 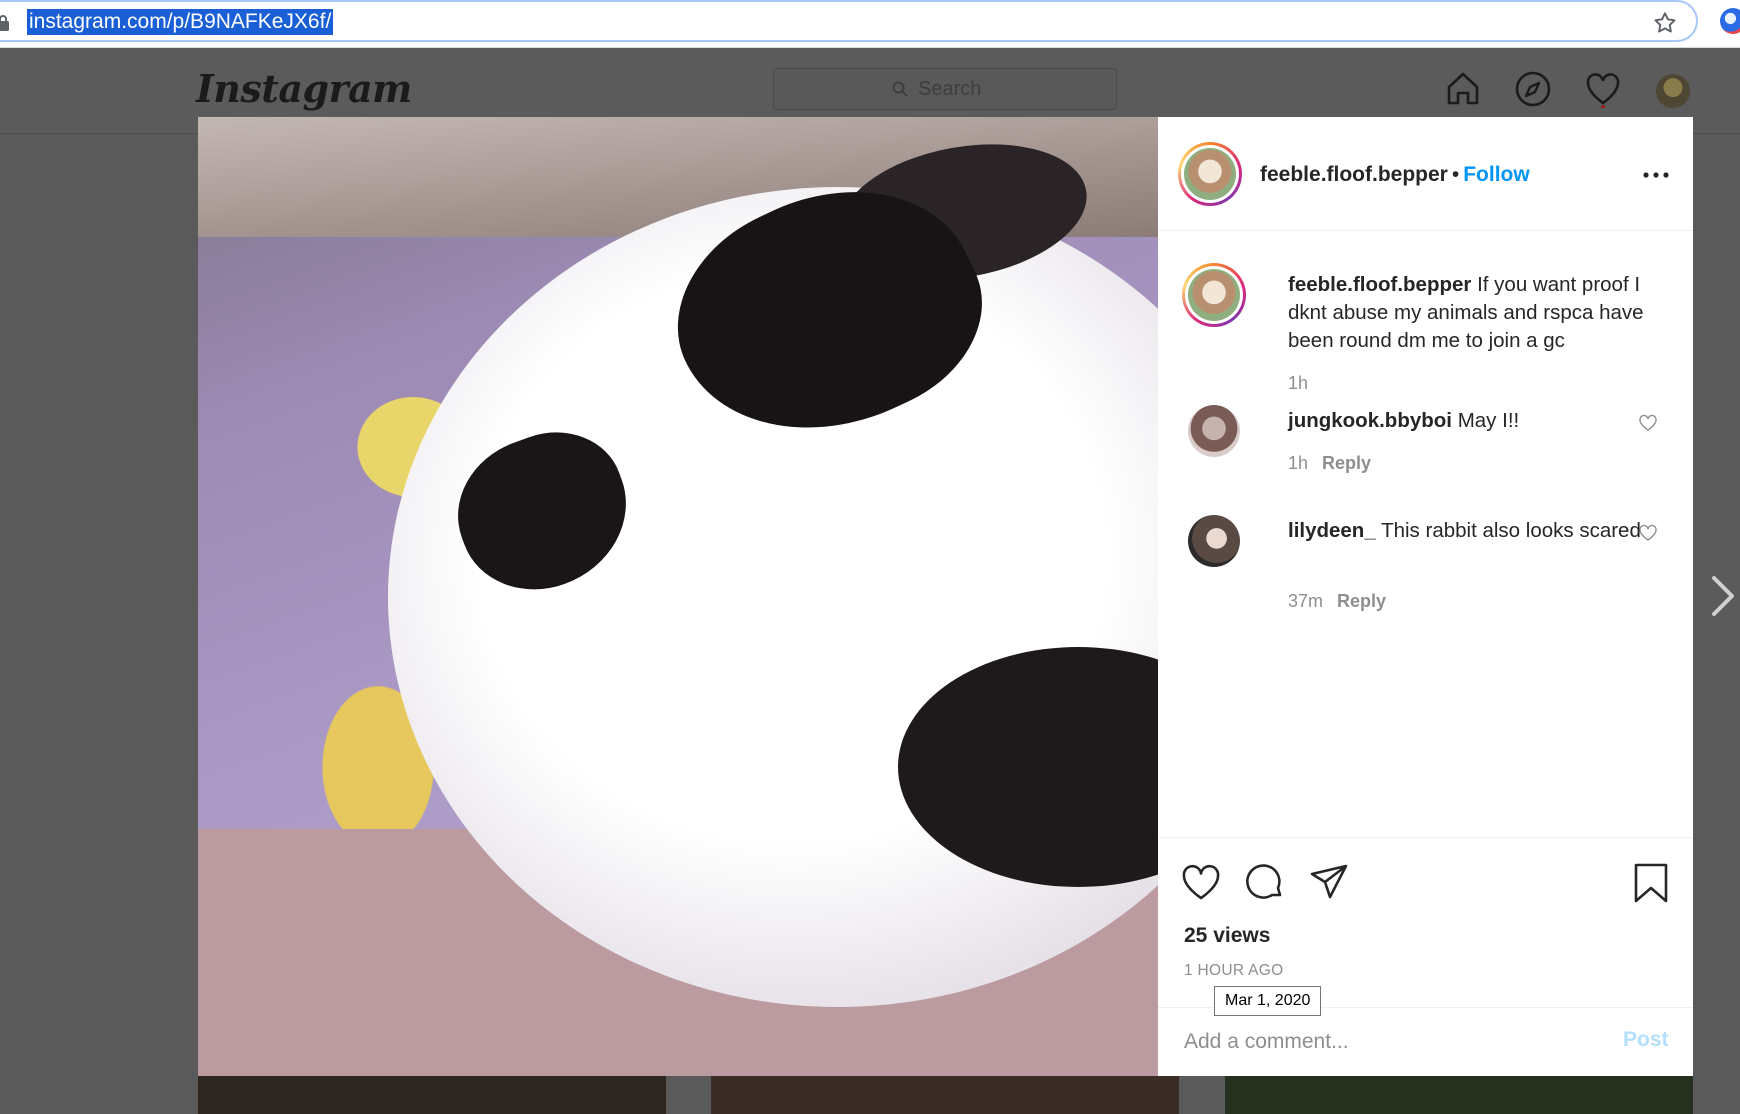 What do you see at coordinates (1379, 284) in the screenshot?
I see `caption-username: feeble.floof.bepper` at bounding box center [1379, 284].